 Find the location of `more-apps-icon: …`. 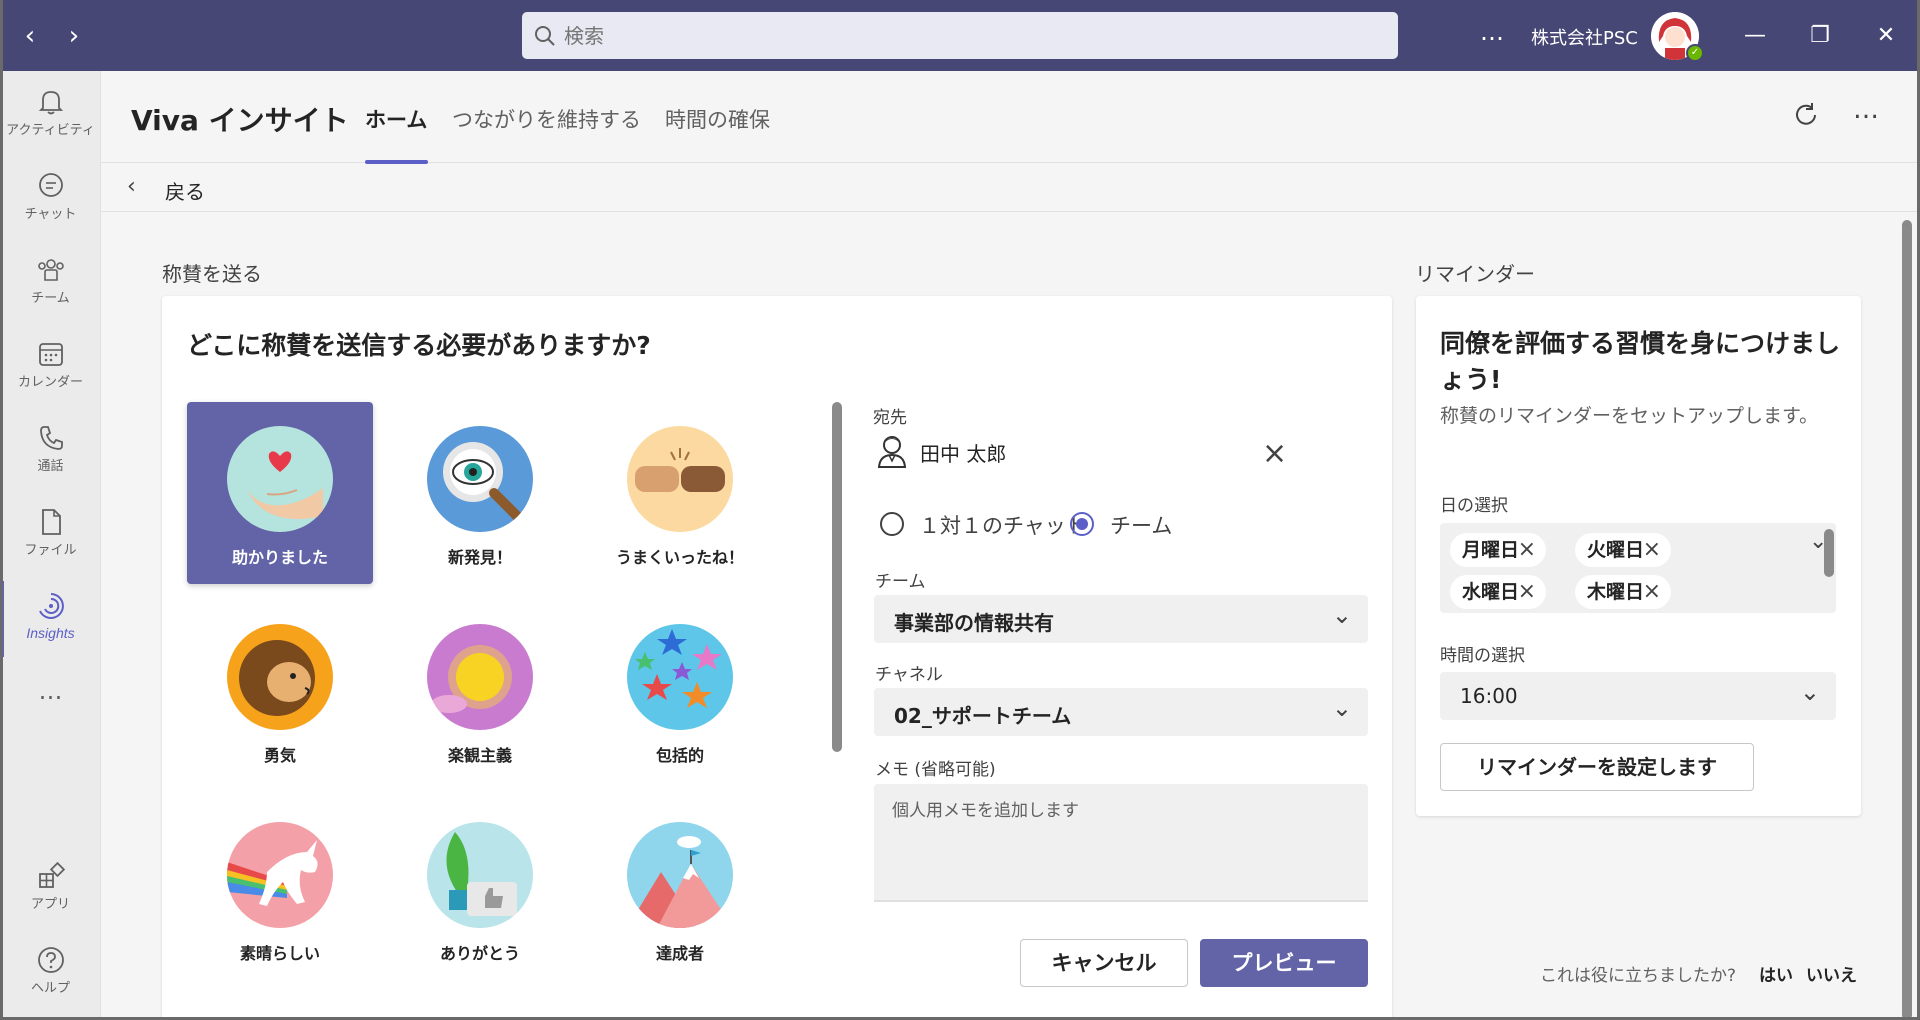

more-apps-icon: … is located at coordinates (50, 693).